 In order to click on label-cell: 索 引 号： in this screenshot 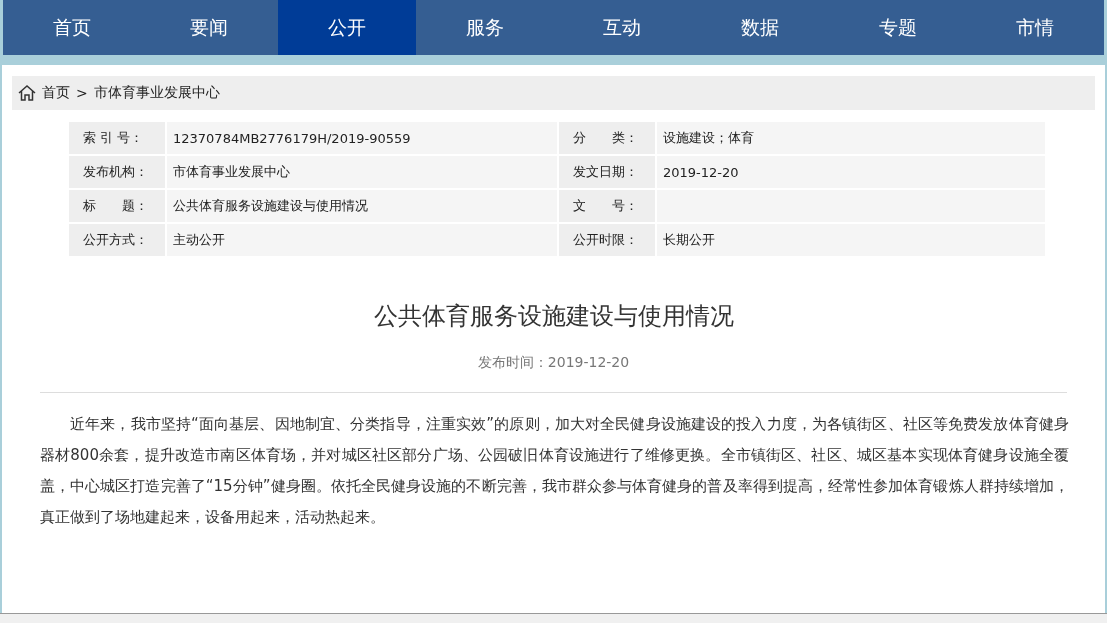, I will do `click(117, 138)`.